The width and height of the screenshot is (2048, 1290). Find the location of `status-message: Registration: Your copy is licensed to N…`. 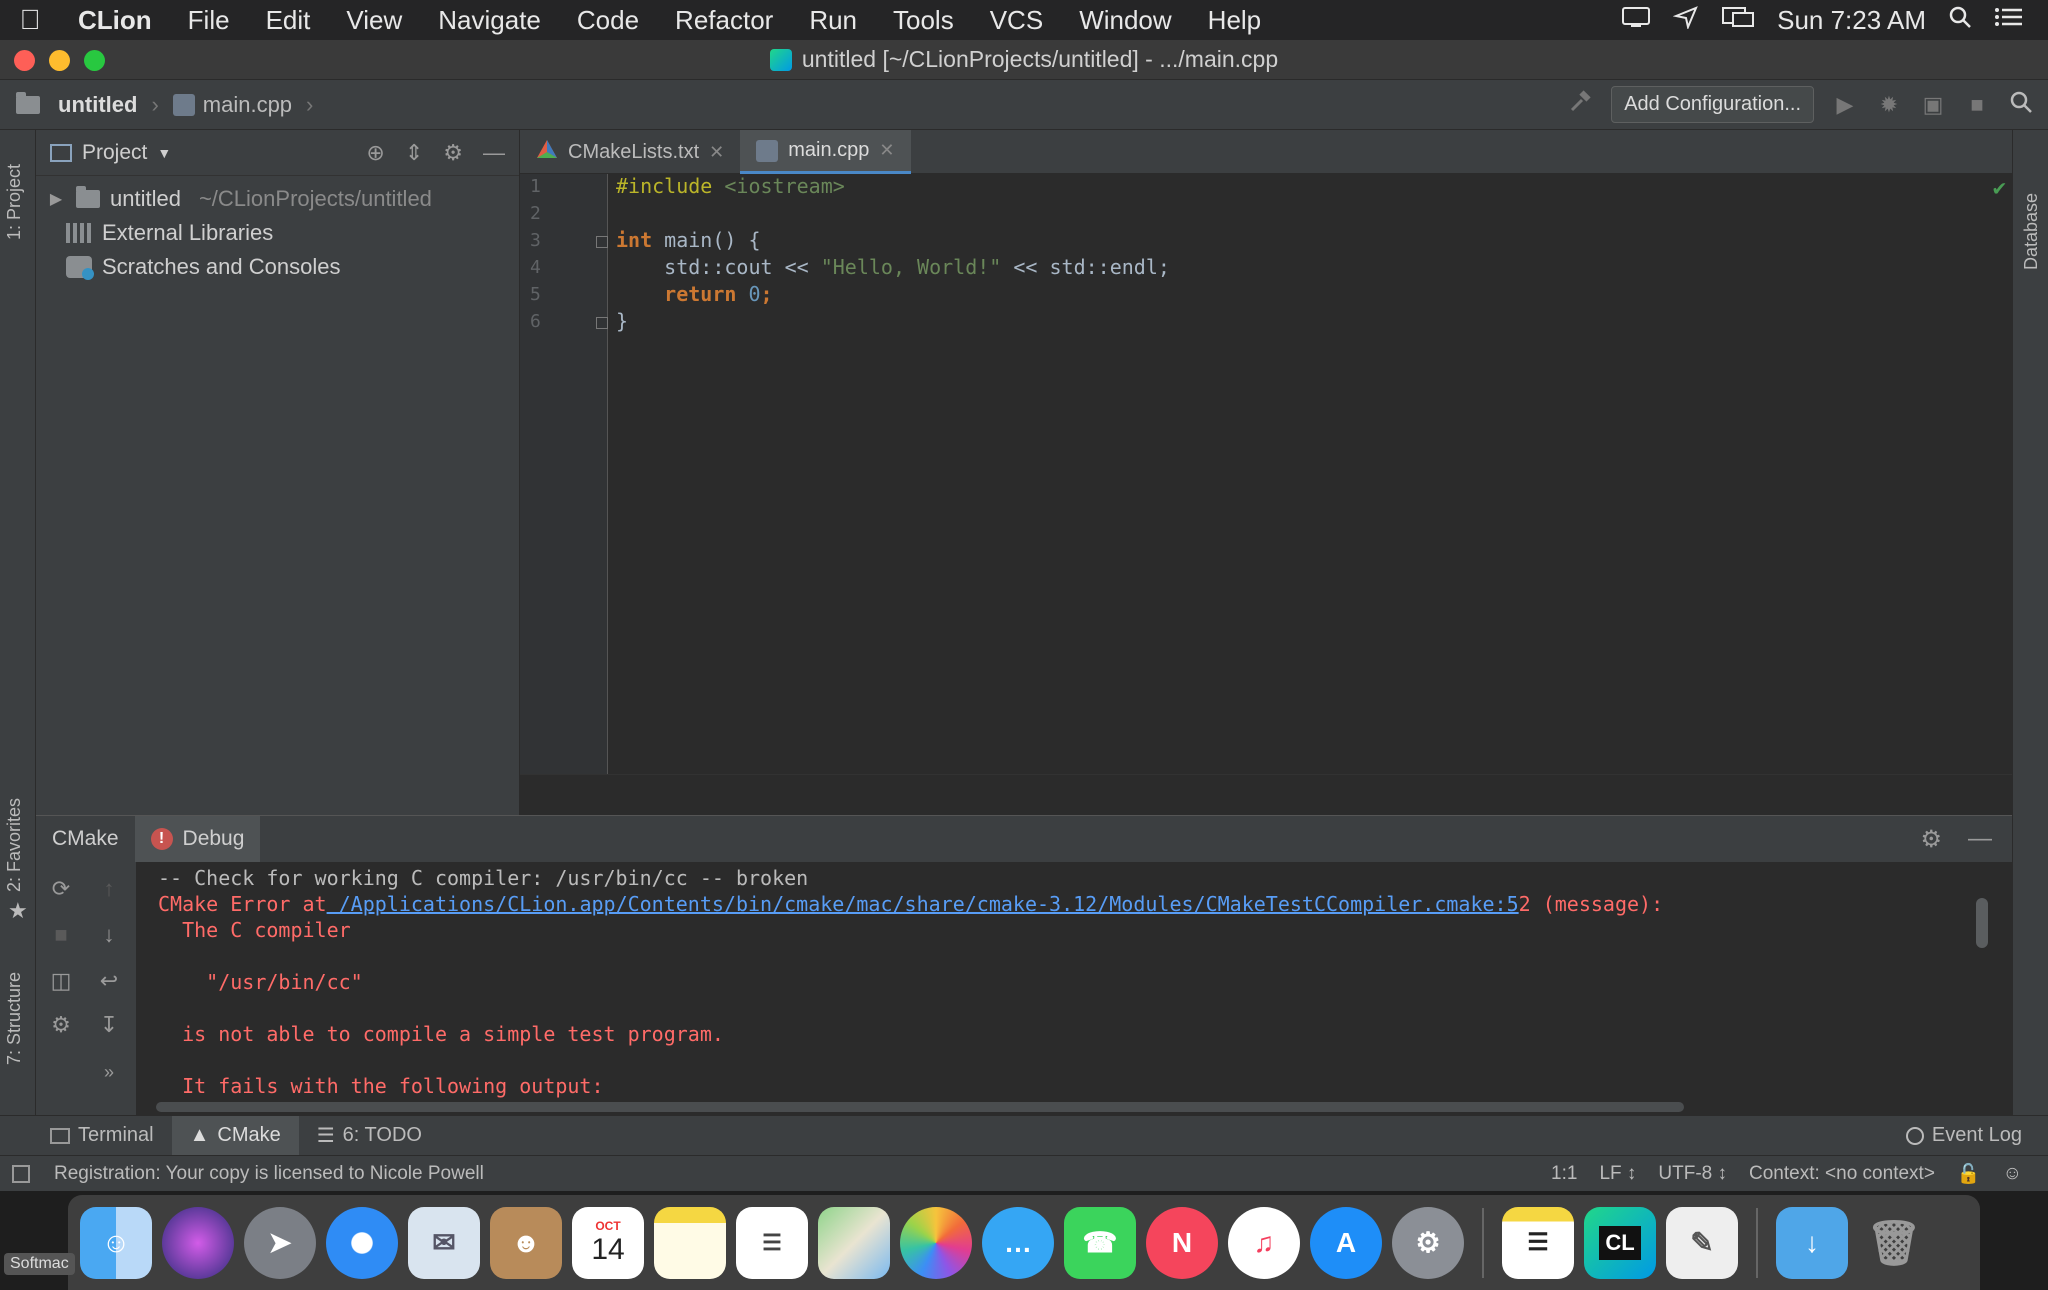

status-message: Registration: Your copy is licensed to N… is located at coordinates (242, 1174).